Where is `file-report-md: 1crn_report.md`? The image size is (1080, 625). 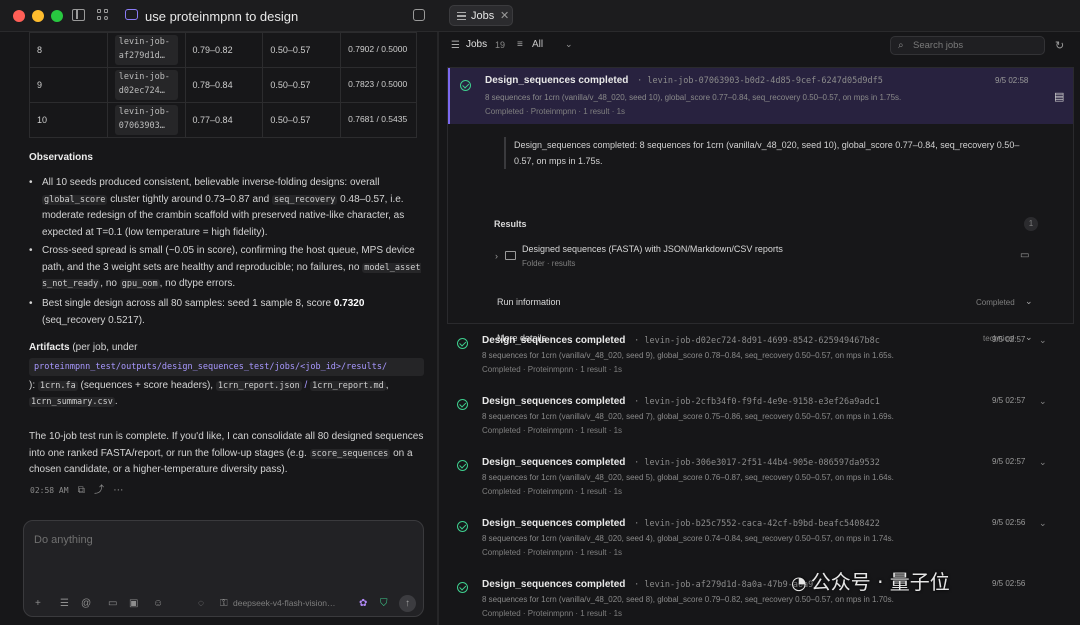
file-report-md: 1crn_report.md is located at coordinates (348, 385).